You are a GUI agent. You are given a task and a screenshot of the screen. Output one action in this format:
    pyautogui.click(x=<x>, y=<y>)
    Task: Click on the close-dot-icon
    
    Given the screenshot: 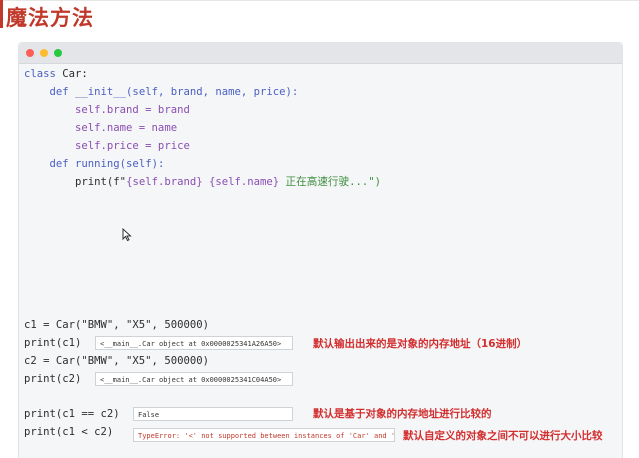 What is the action you would take?
    pyautogui.click(x=30, y=53)
    